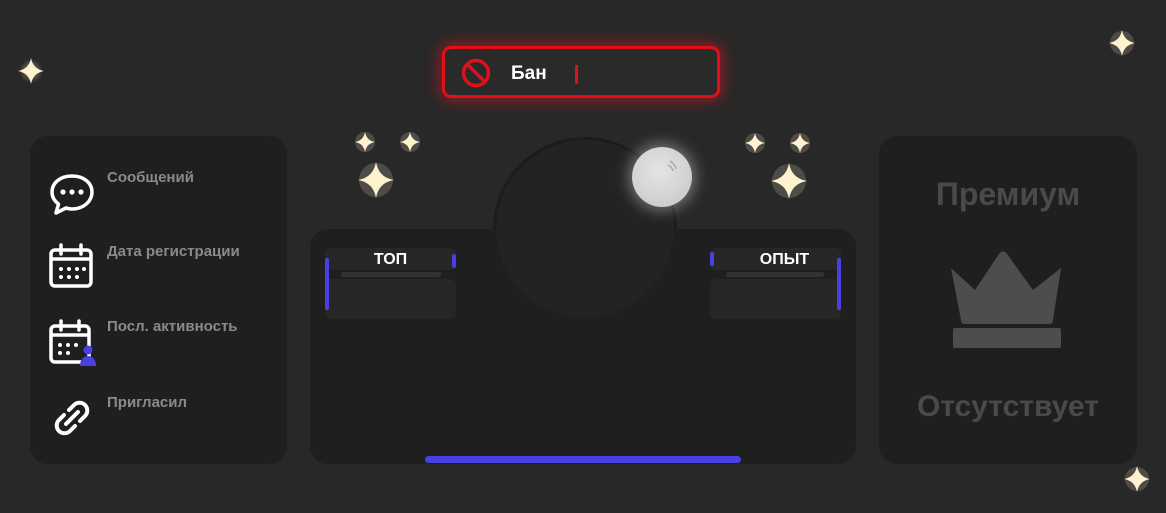 The image size is (1166, 513). I want to click on ban-icon, so click(476, 73).